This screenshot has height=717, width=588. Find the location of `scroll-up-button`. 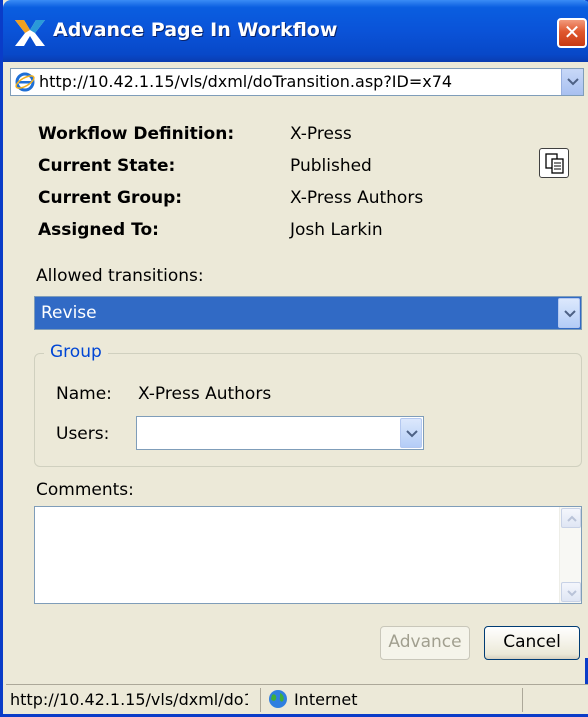

scroll-up-button is located at coordinates (571, 518).